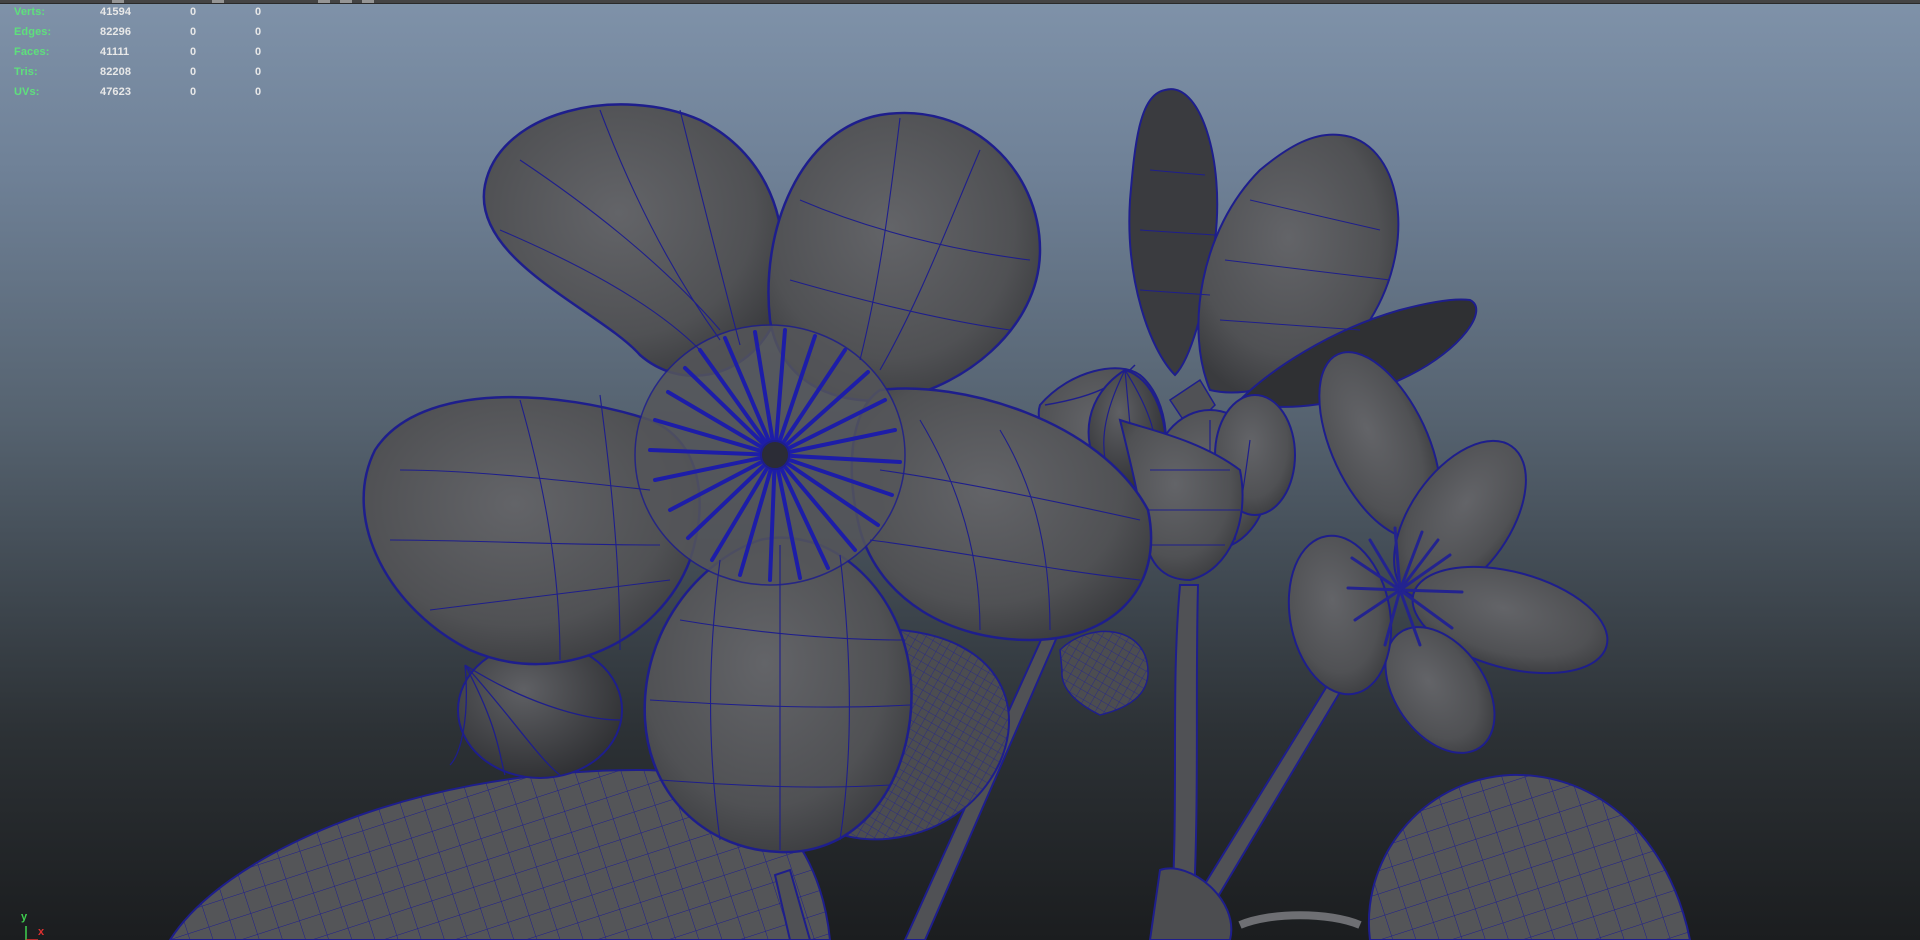 The image size is (1920, 940). I want to click on hud-value: 47623, so click(116, 92).